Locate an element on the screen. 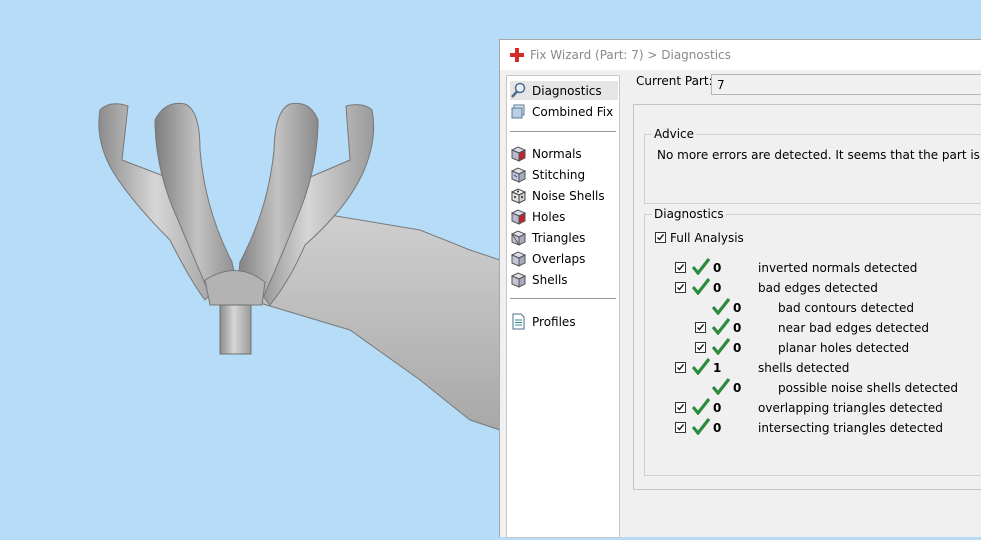 The image size is (981, 540). holes-cube-icon is located at coordinates (518, 217).